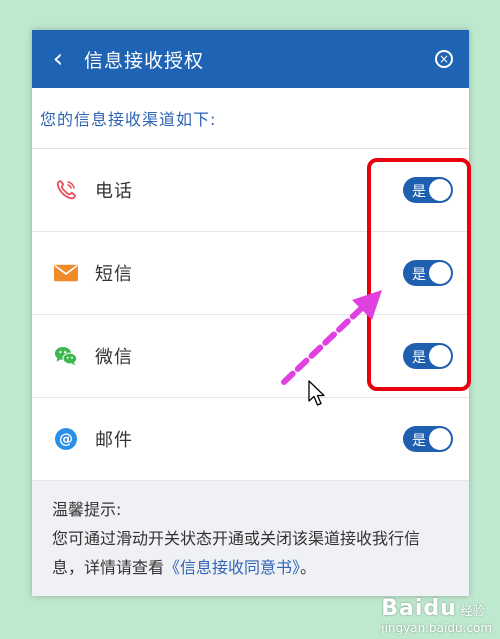 This screenshot has height=639, width=500. Describe the element at coordinates (440, 439) in the screenshot. I see `toggle-knob` at that location.